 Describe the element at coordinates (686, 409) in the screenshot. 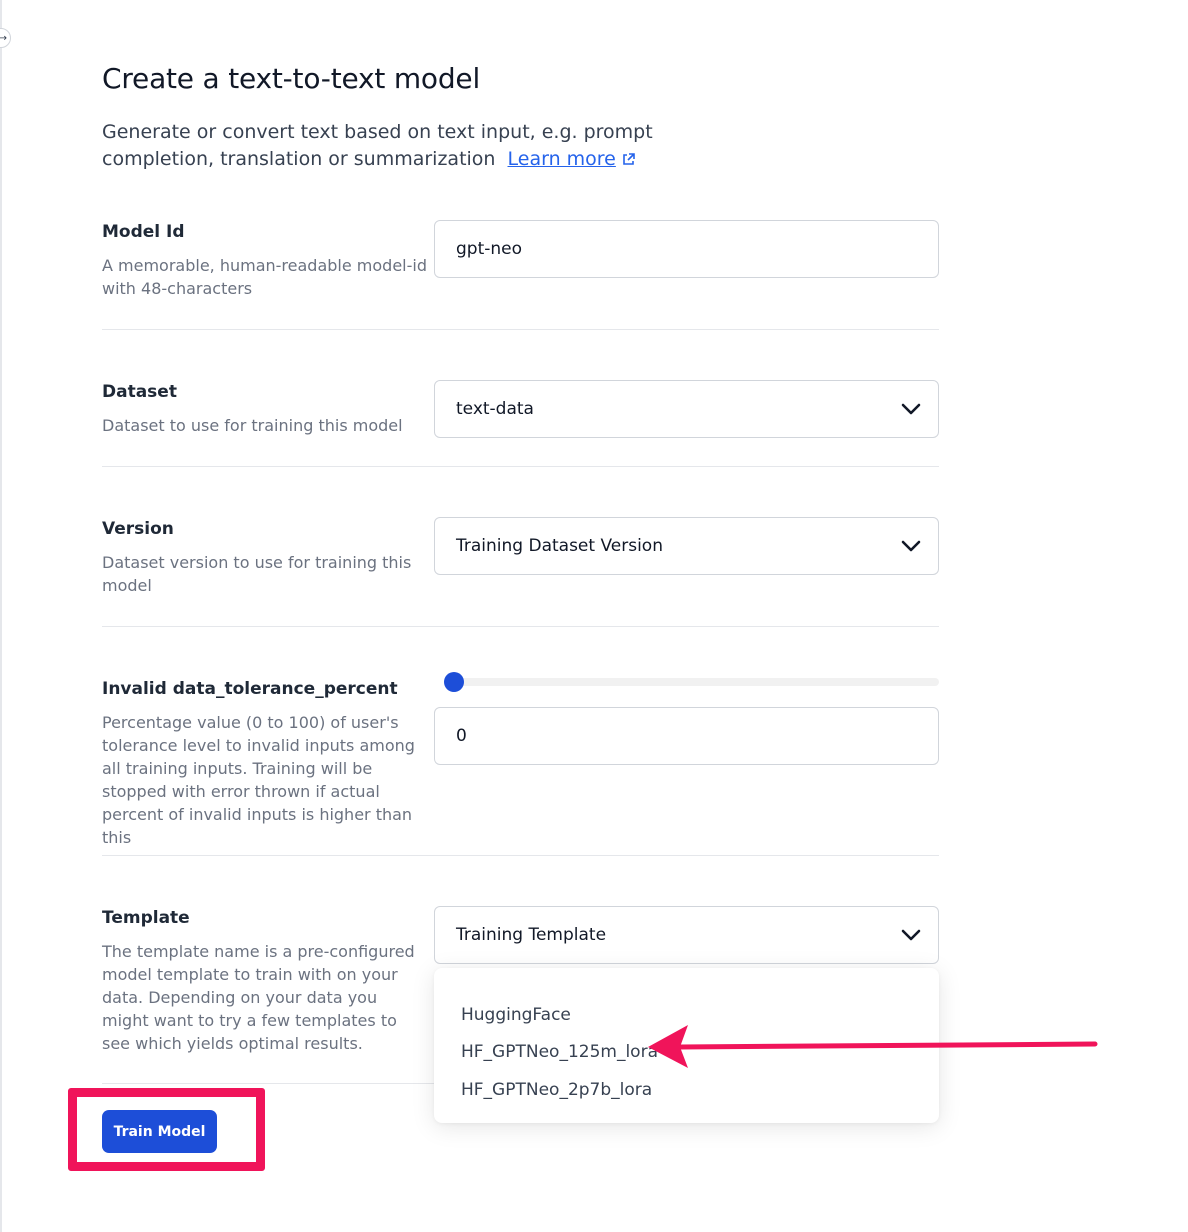

I see `dataset-select: text-data` at that location.